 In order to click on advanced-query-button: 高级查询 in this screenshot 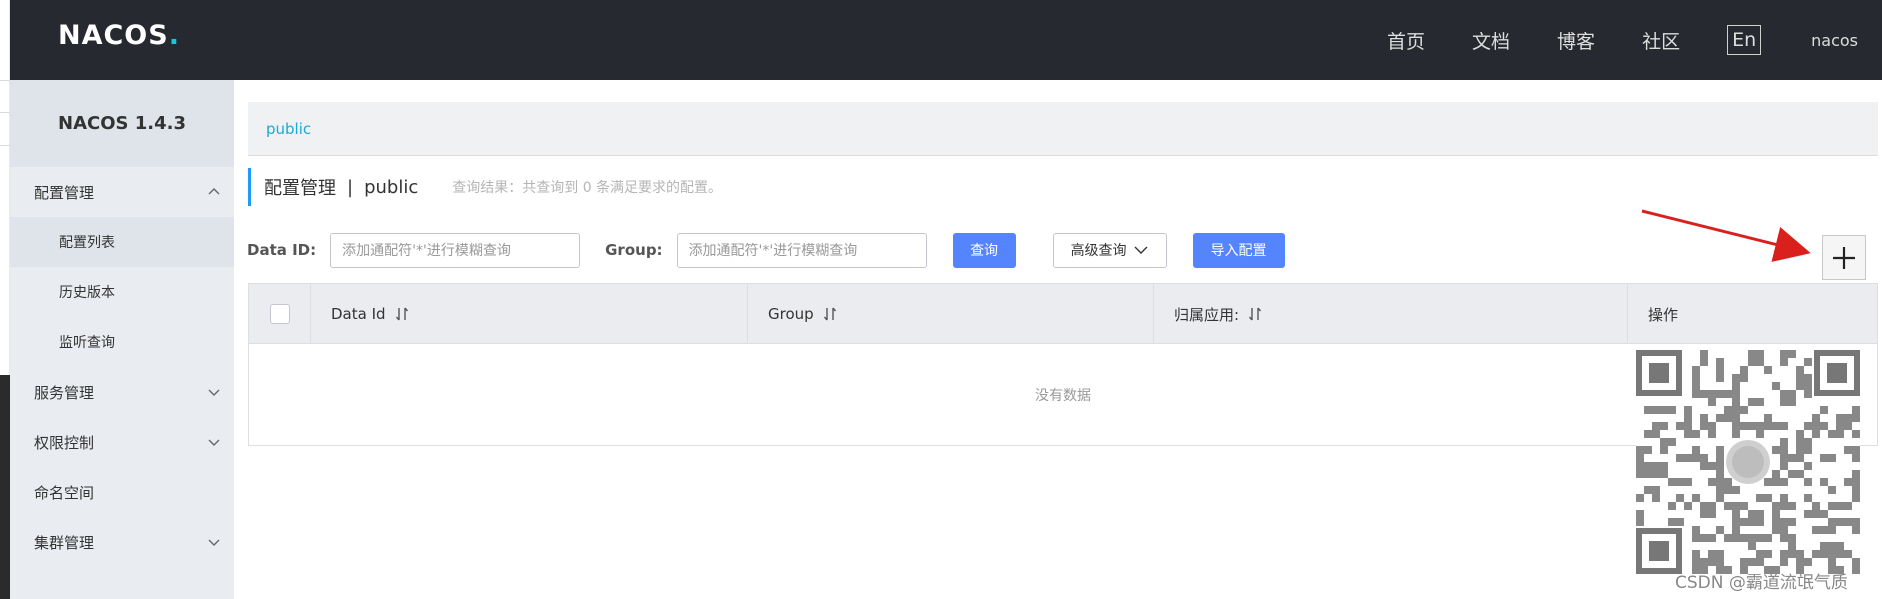, I will do `click(1109, 250)`.